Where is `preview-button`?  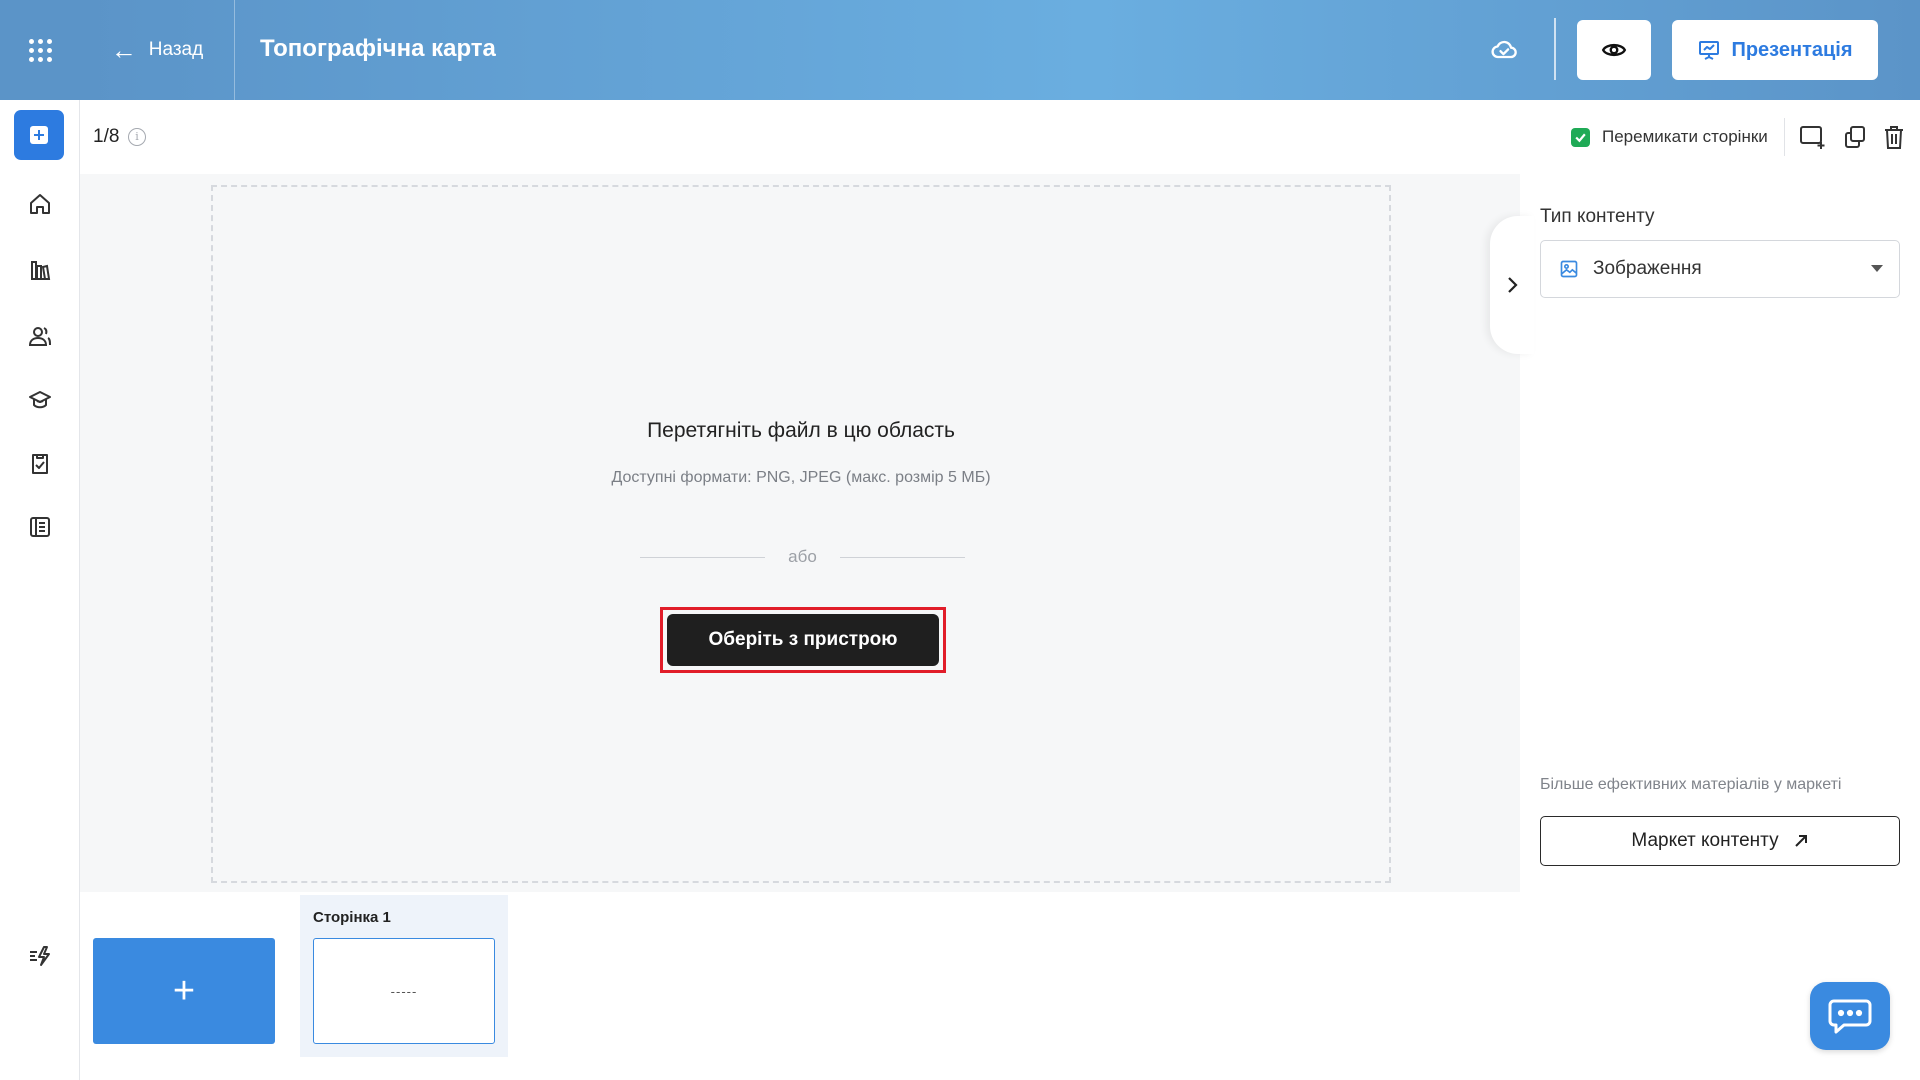 preview-button is located at coordinates (1614, 50).